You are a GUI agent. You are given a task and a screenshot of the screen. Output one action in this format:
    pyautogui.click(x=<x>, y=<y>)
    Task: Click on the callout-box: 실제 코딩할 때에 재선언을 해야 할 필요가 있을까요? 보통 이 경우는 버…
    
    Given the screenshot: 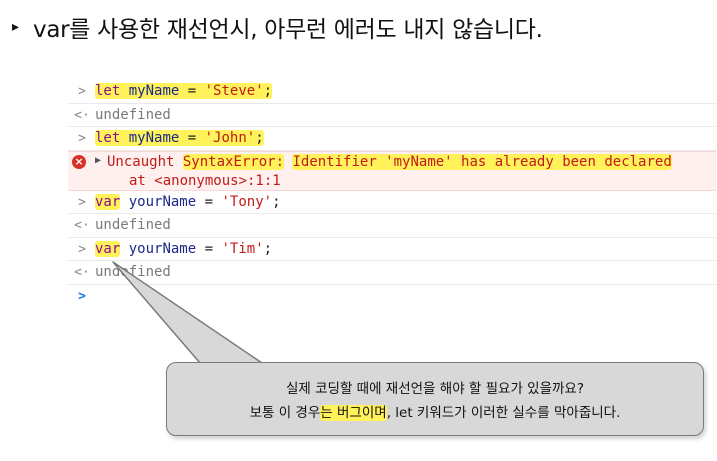 What is the action you would take?
    pyautogui.click(x=435, y=399)
    